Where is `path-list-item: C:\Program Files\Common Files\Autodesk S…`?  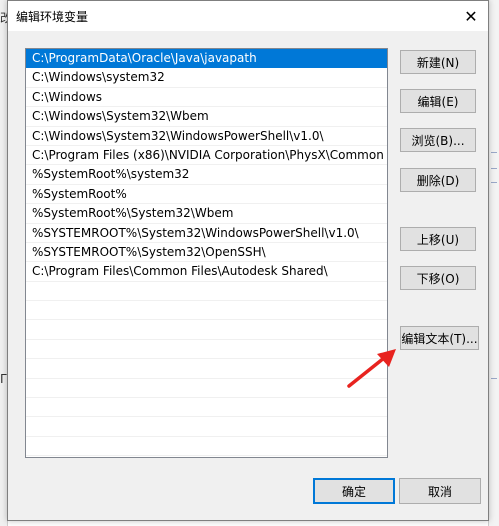
path-list-item: C:\Program Files\Common Files\Autodesk S… is located at coordinates (206, 272).